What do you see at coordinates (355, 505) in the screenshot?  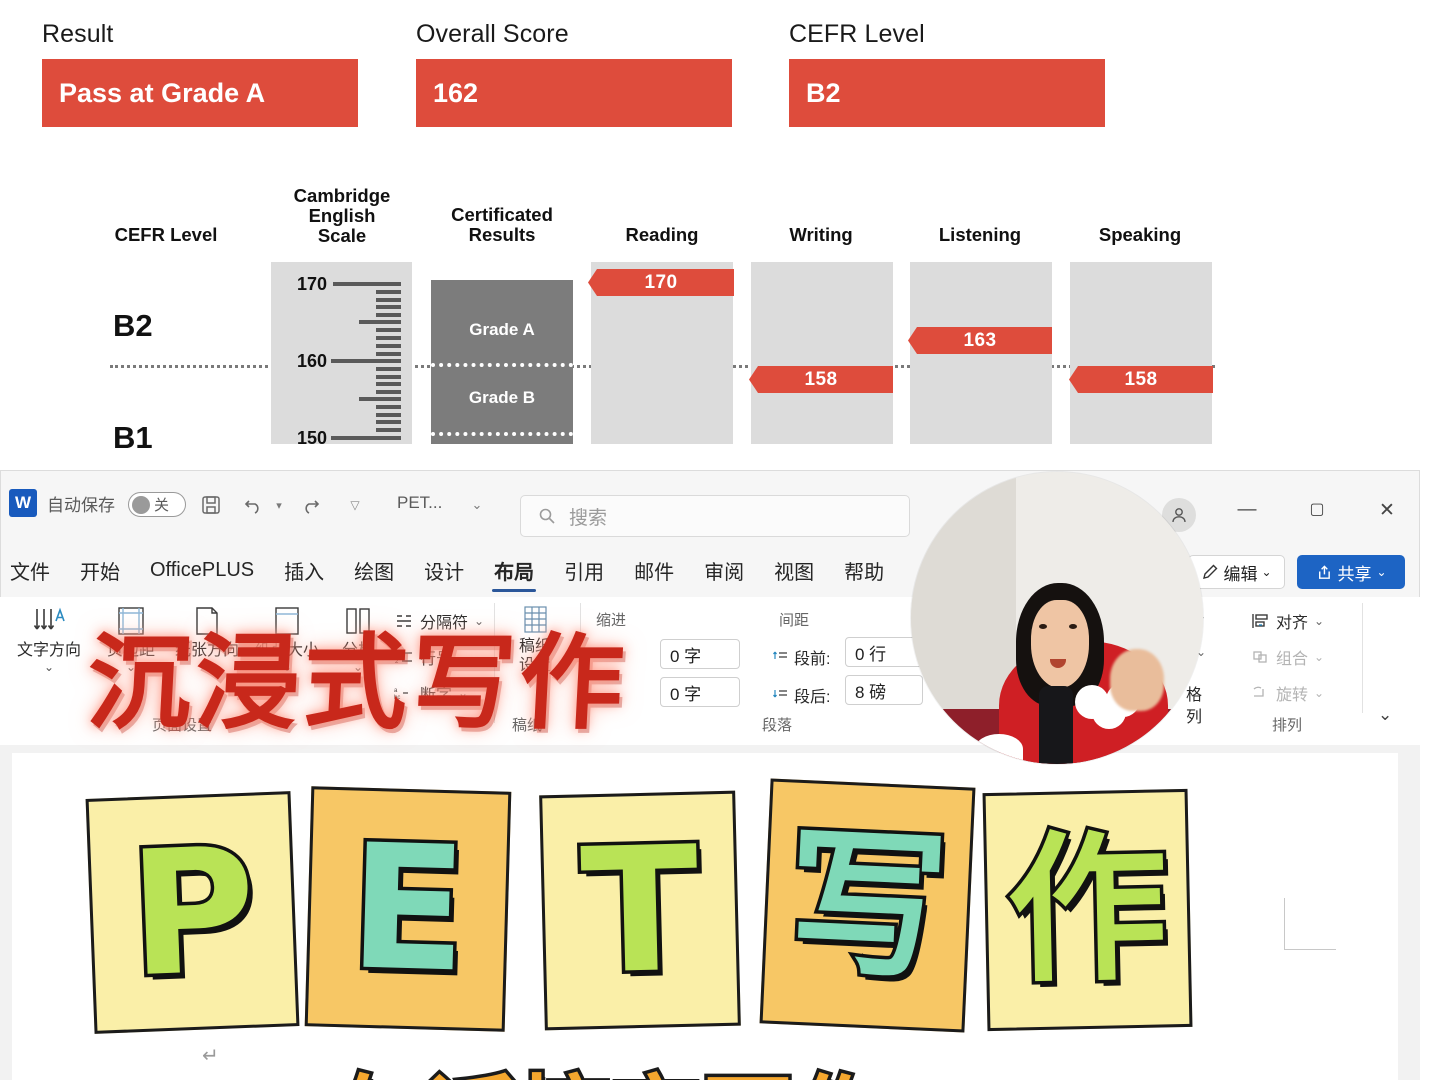 I see `customize-qat-icon: ▽` at bounding box center [355, 505].